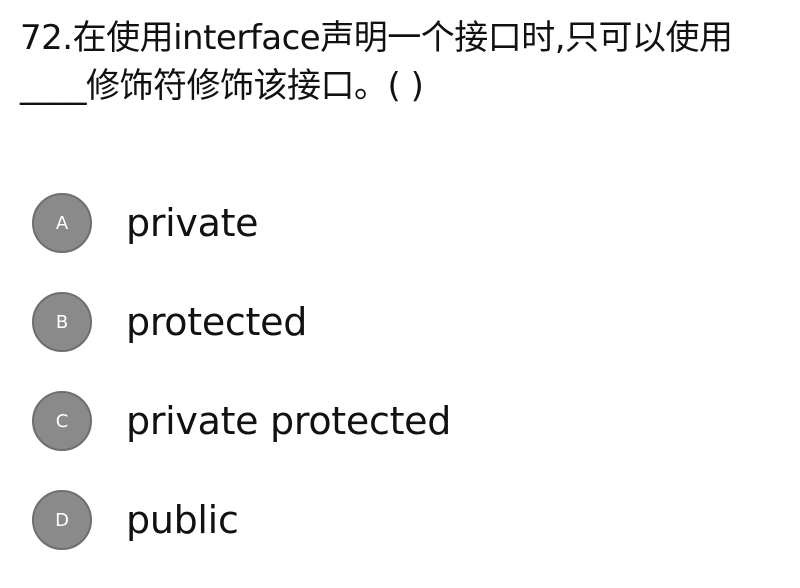 This screenshot has width=800, height=588. What do you see at coordinates (182, 520) in the screenshot?
I see `option-d-label: public` at bounding box center [182, 520].